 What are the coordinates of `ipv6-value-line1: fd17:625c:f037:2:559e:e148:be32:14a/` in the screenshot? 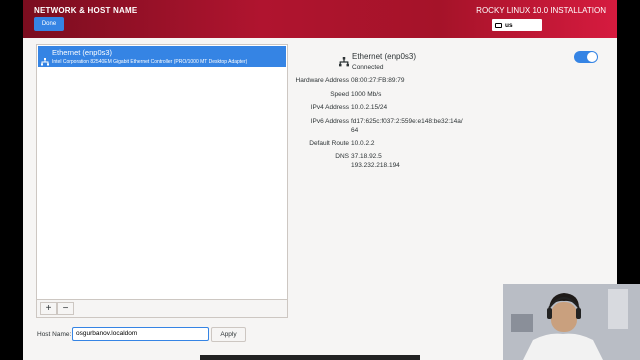 It's located at (407, 121).